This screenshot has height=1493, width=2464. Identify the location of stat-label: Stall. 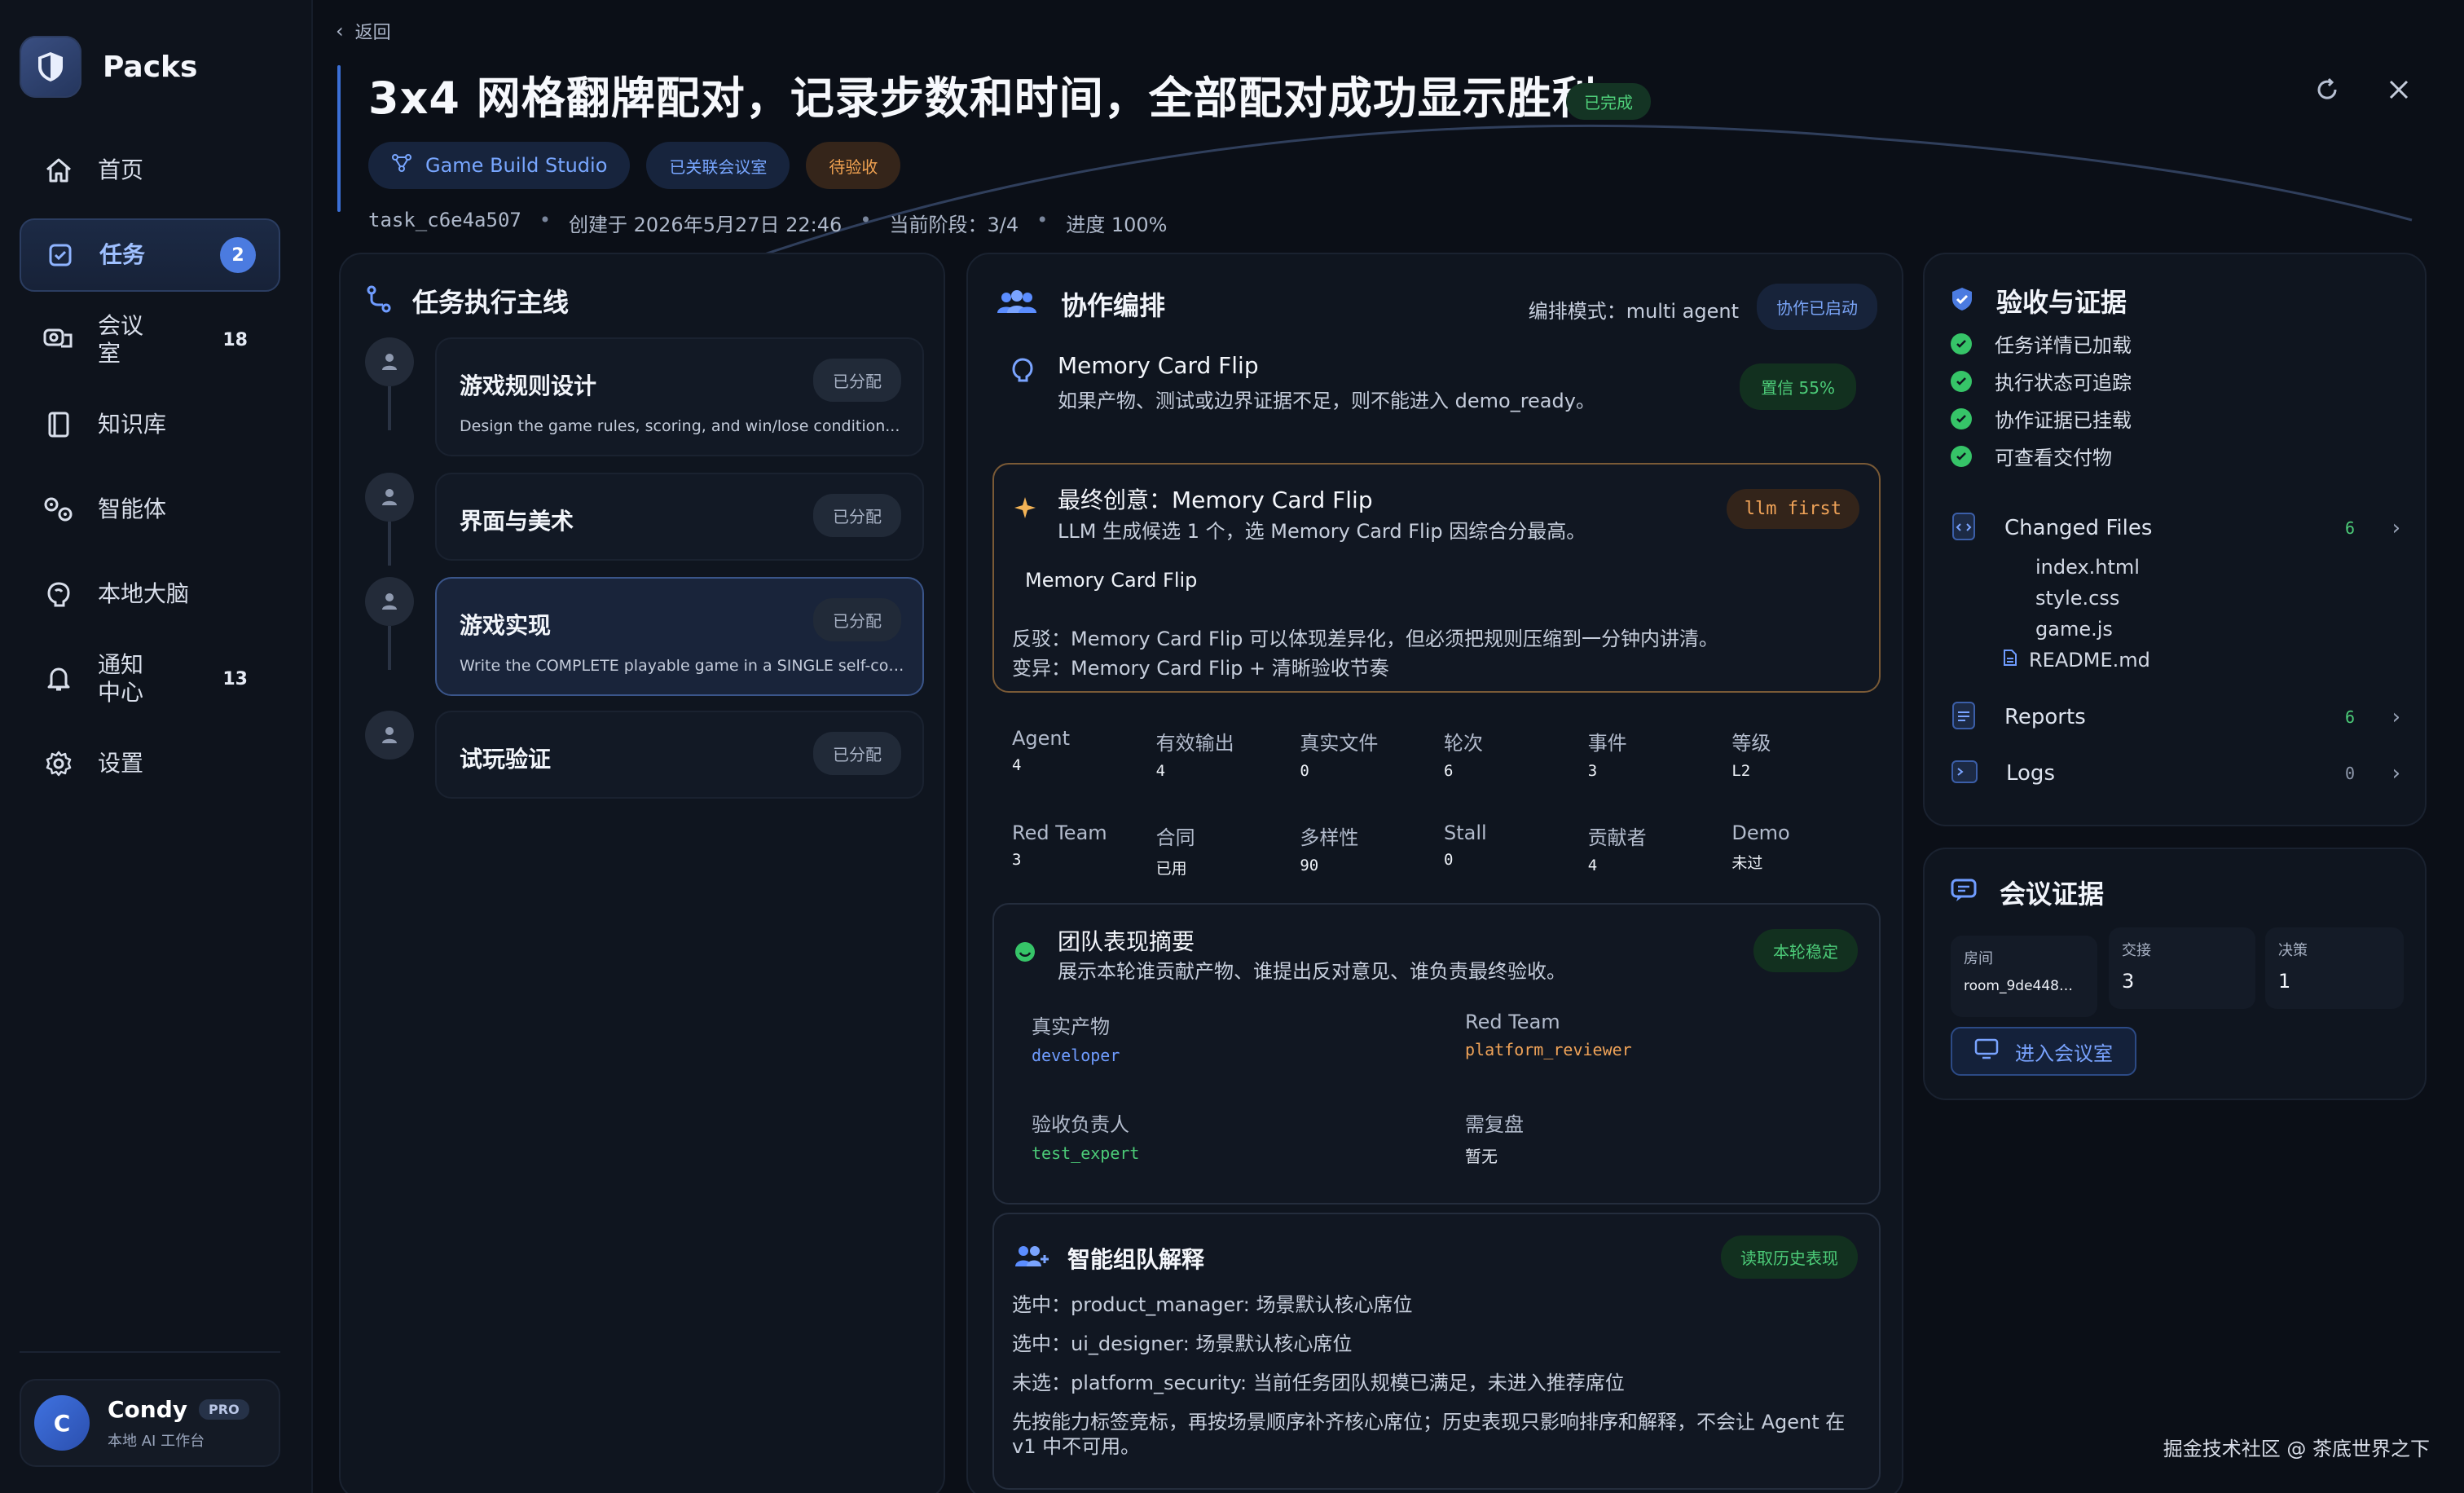
(1465, 833).